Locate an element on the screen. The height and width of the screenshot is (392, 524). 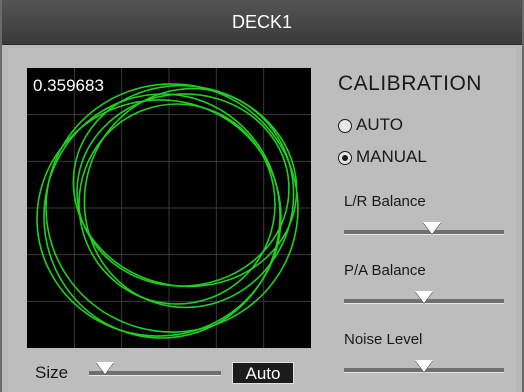
radio-manual-label: MANUAL is located at coordinates (391, 156).